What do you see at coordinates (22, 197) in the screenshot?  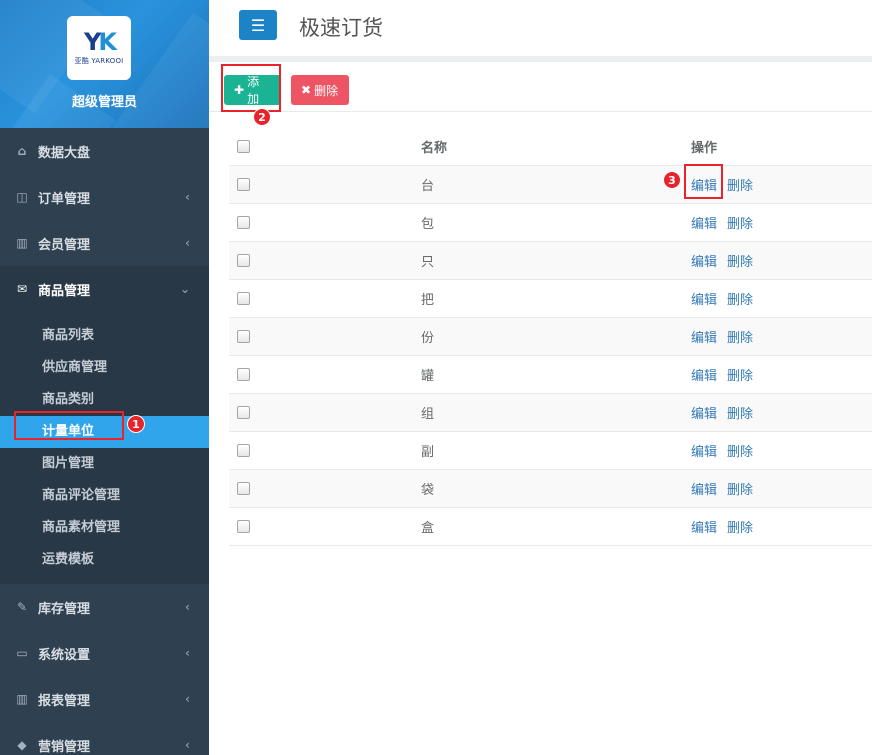 I see `columns-icon: ◫` at bounding box center [22, 197].